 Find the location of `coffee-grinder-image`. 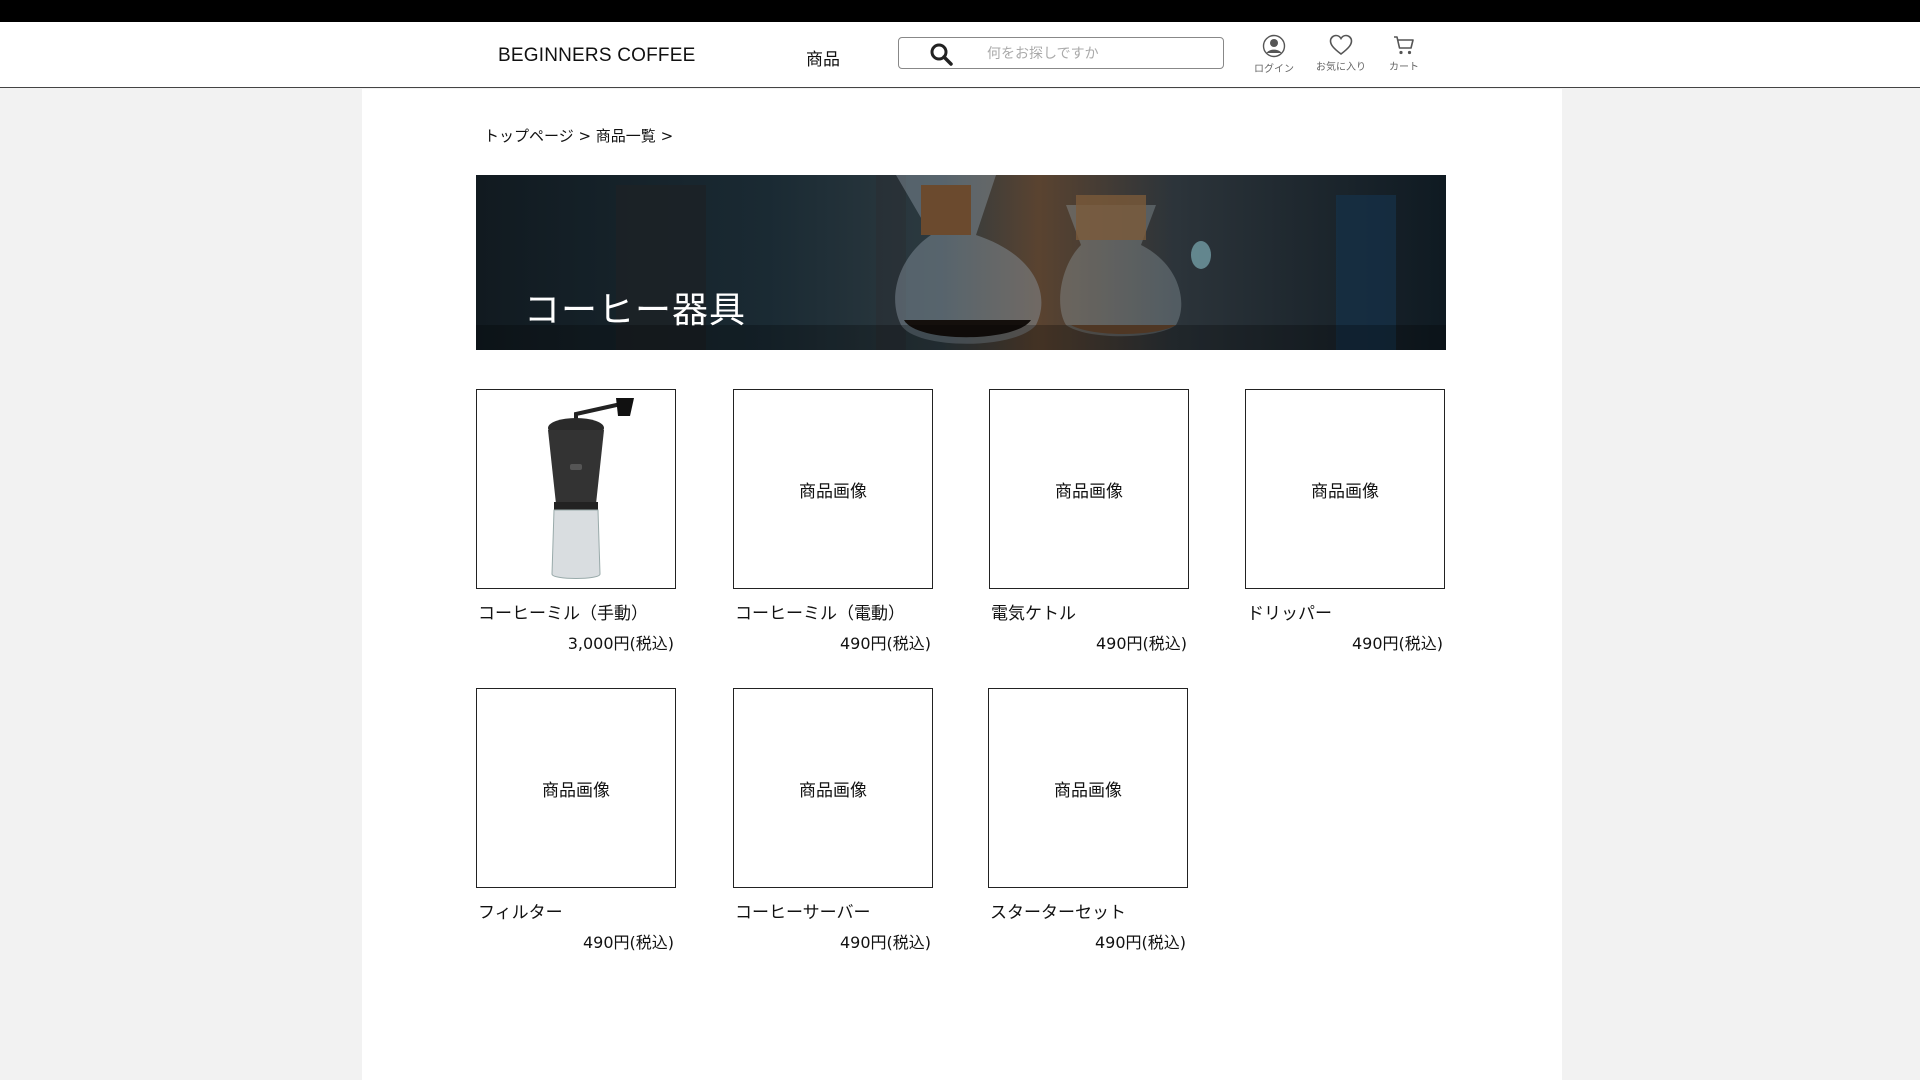

coffee-grinder-image is located at coordinates (591, 488).